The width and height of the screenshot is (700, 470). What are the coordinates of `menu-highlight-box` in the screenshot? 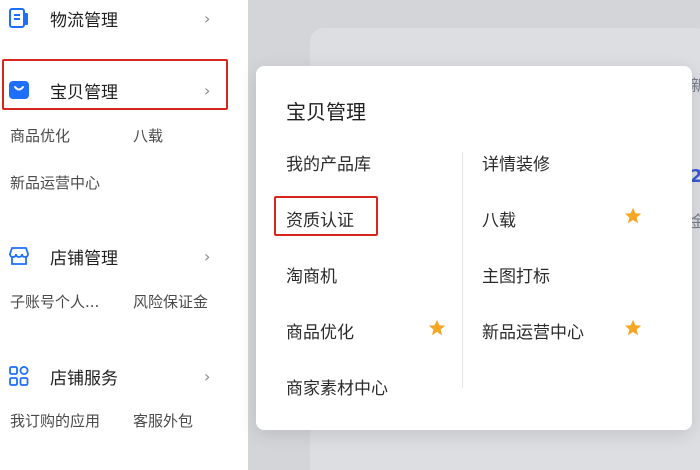 It's located at (326, 216).